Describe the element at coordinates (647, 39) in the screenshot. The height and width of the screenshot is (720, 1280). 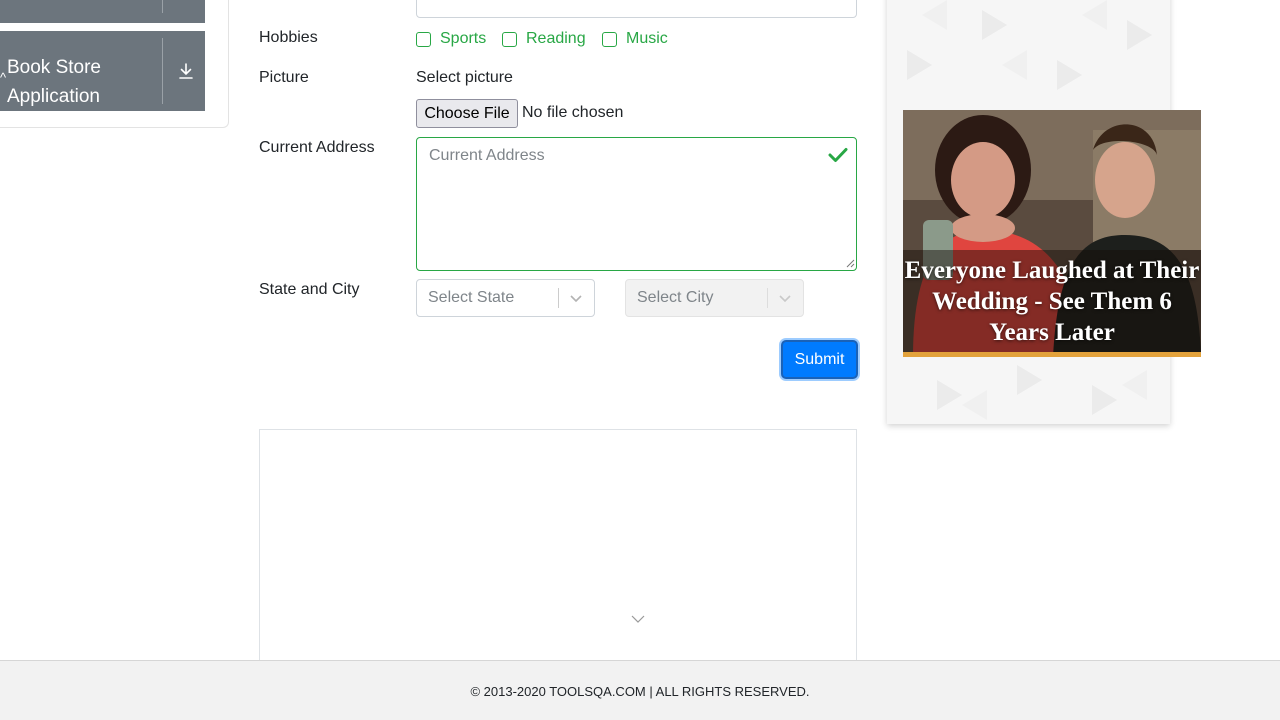
I see `checkbox-label: Music` at that location.